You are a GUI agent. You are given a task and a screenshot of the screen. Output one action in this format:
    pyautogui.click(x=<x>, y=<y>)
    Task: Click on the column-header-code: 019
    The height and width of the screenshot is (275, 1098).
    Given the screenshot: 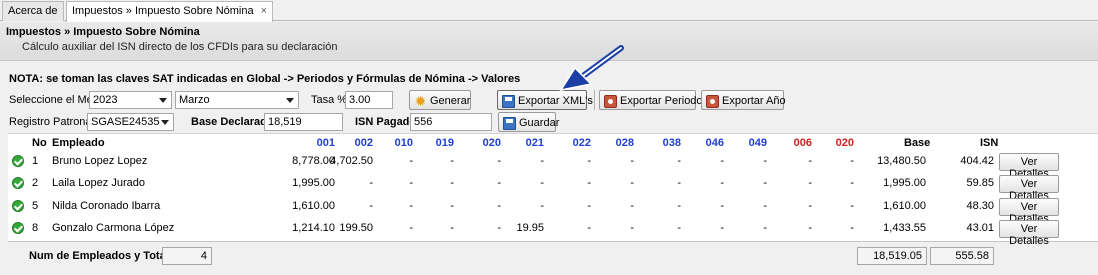 What is the action you would take?
    pyautogui.click(x=444, y=143)
    